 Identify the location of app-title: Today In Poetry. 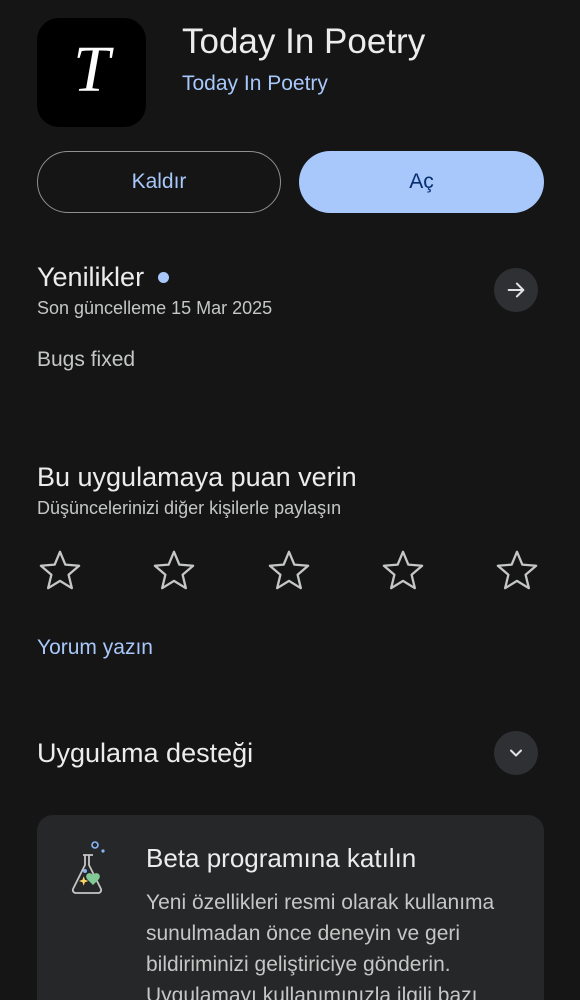
(304, 41).